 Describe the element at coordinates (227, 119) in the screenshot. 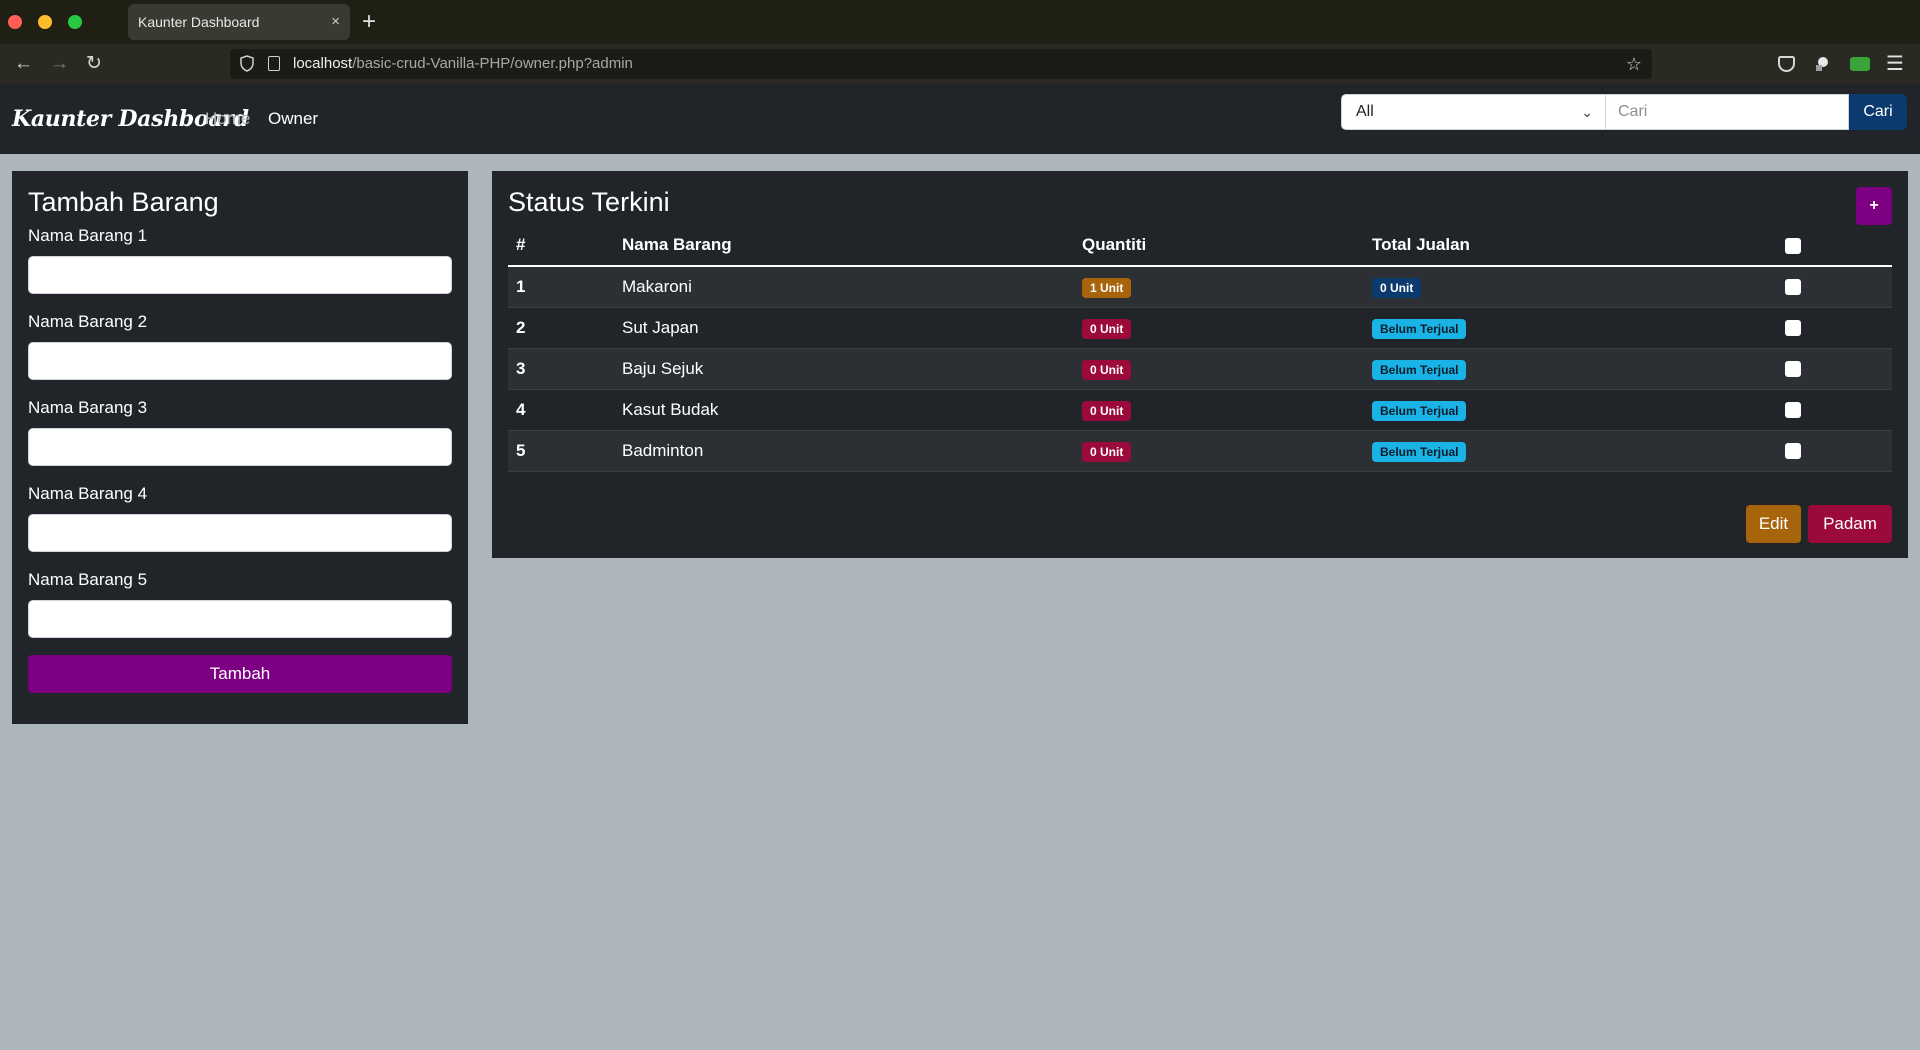

I see `nav-link-home: Home` at that location.